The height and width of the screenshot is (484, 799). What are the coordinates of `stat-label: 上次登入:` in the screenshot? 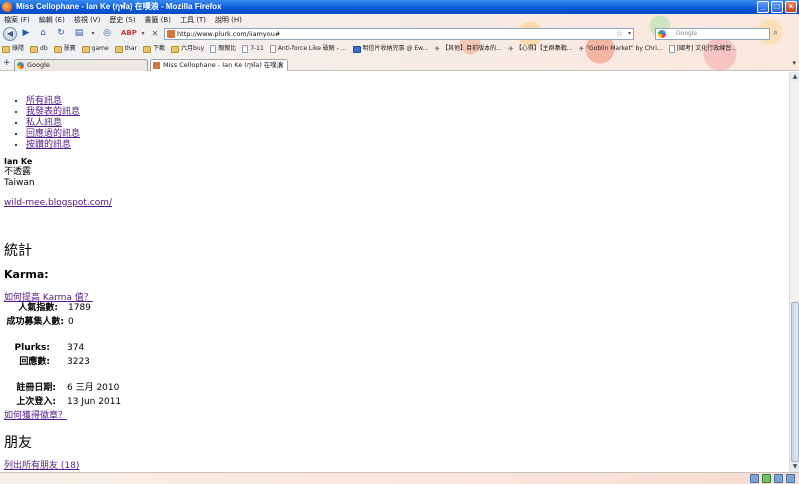 It's located at (36, 402).